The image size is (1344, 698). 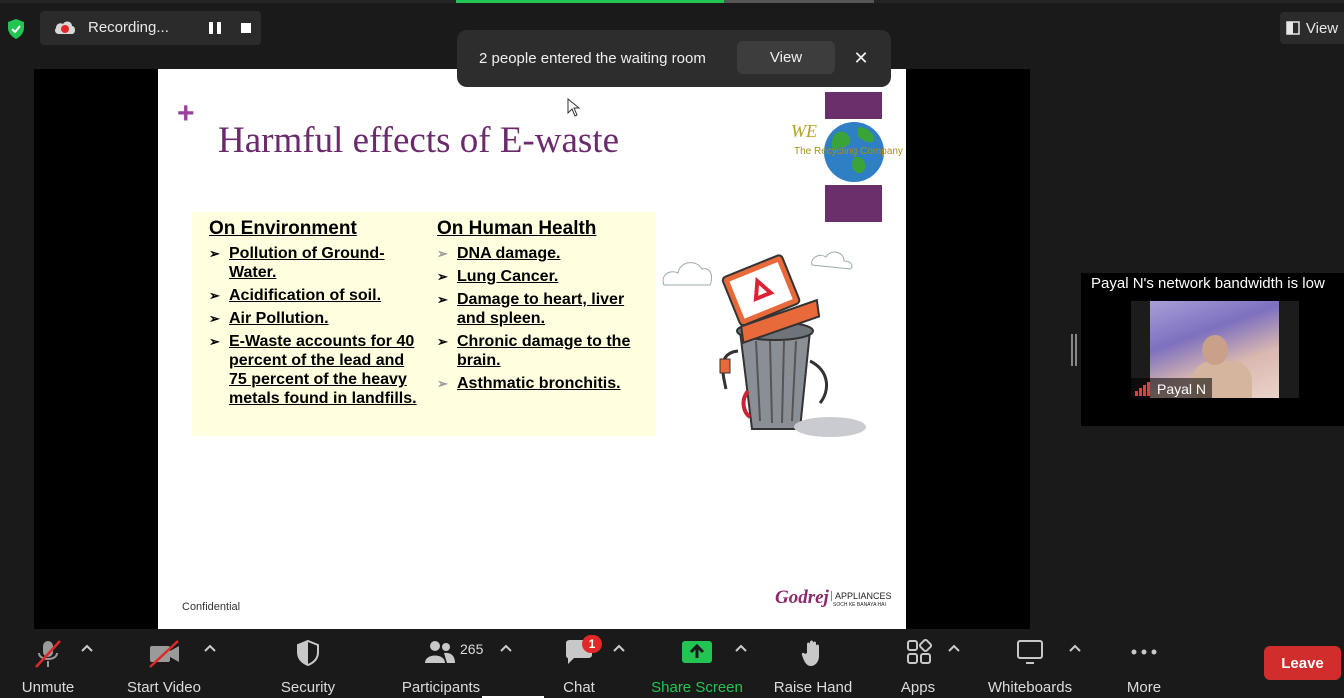 What do you see at coordinates (764, 344) in the screenshot?
I see `laptop-in-trash-can-illustration` at bounding box center [764, 344].